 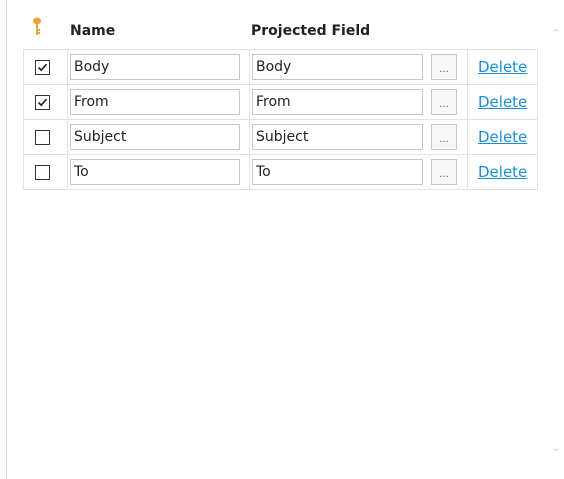 I want to click on name-cell: Body, so click(x=158, y=67).